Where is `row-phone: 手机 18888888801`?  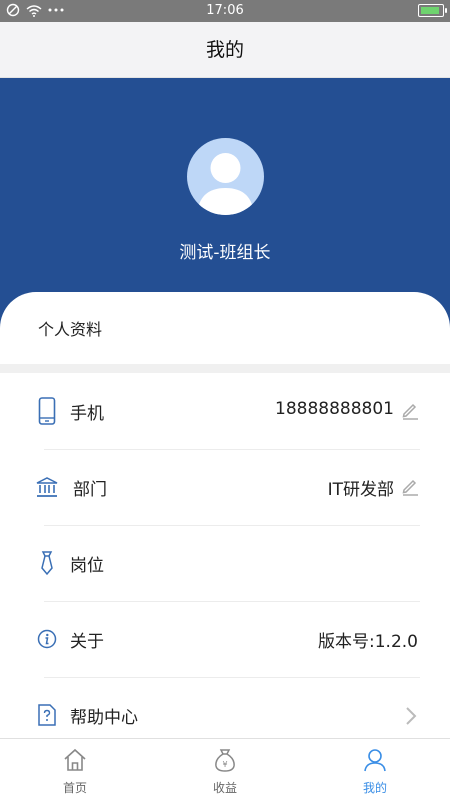
row-phone: 手机 18888888801 is located at coordinates (225, 412).